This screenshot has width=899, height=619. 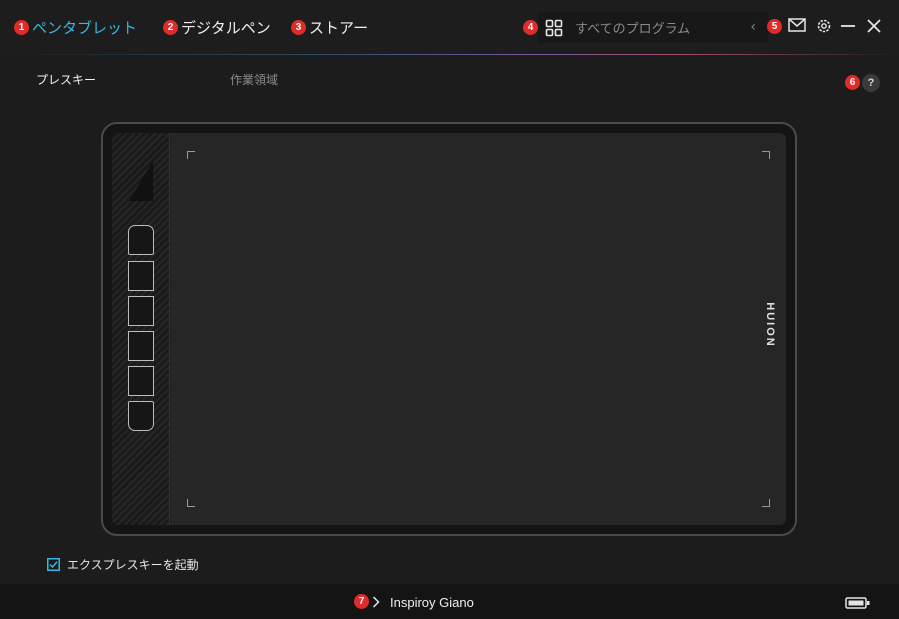 What do you see at coordinates (766, 155) in the screenshot?
I see `corner-mark-top-right` at bounding box center [766, 155].